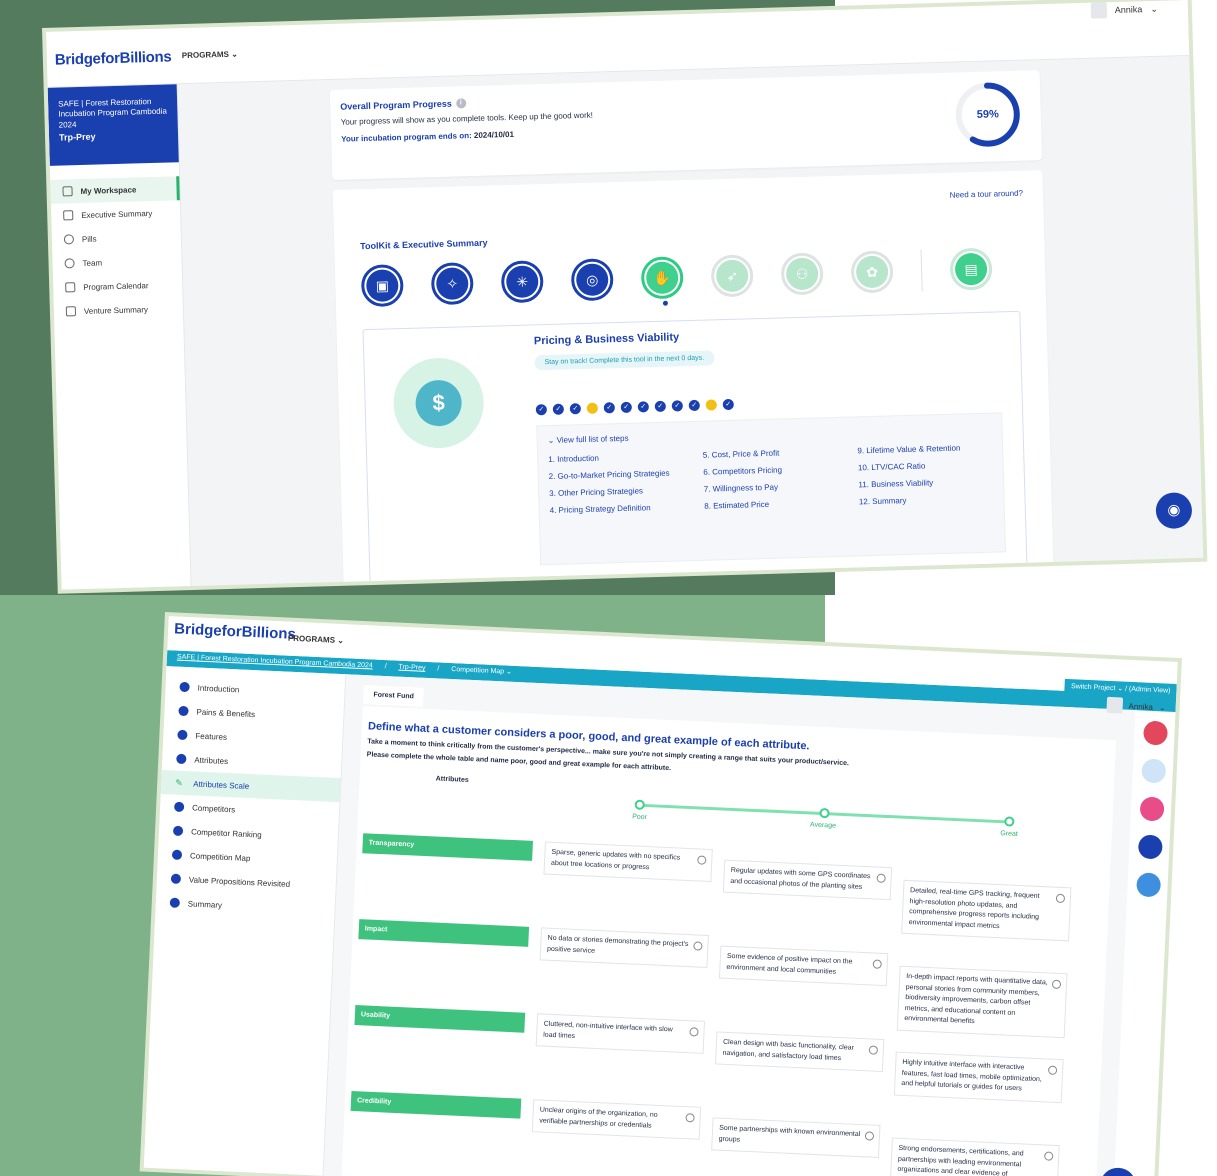 This screenshot has width=1217, height=1176. I want to click on step-link: 4. Pricing Strategy Definition, so click(617, 508).